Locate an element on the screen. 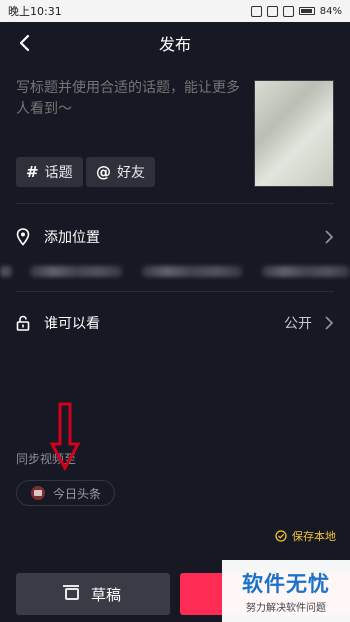 This screenshot has height=622, width=350. watermark-subtitle: 努力解决软件问题 is located at coordinates (286, 608).